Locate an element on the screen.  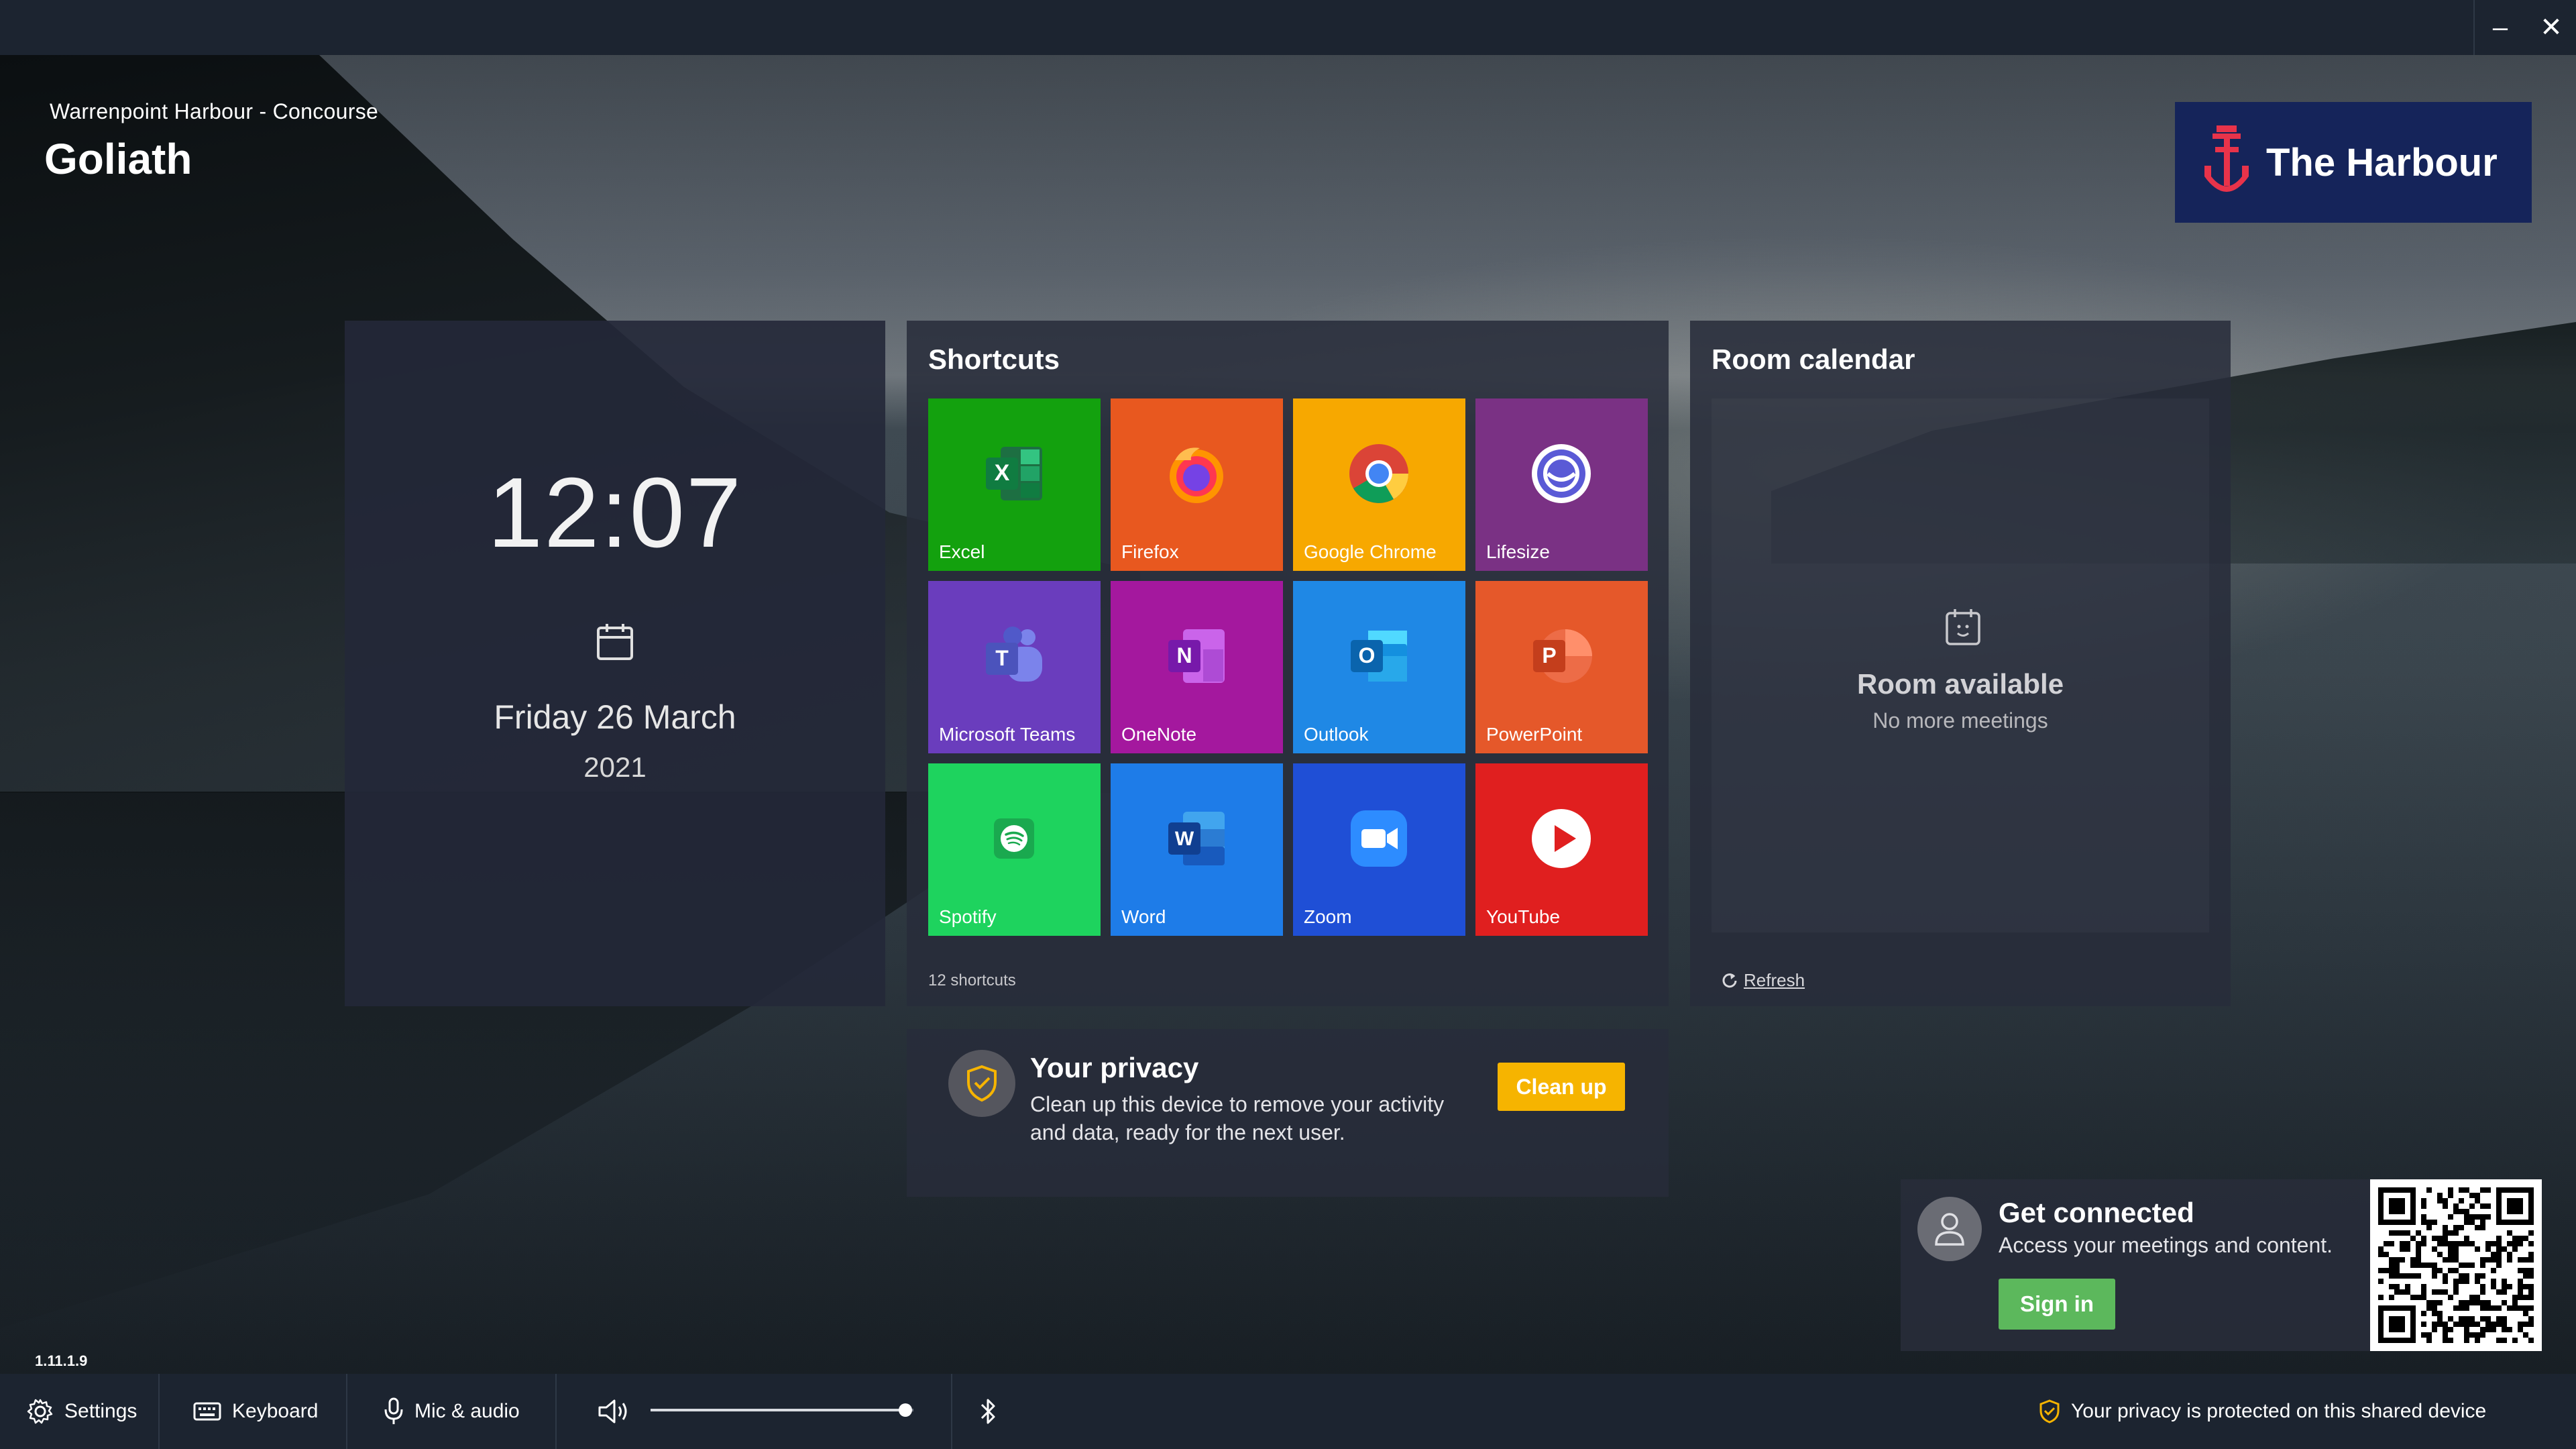
sign-in-button: Sign in is located at coordinates (2057, 1304).